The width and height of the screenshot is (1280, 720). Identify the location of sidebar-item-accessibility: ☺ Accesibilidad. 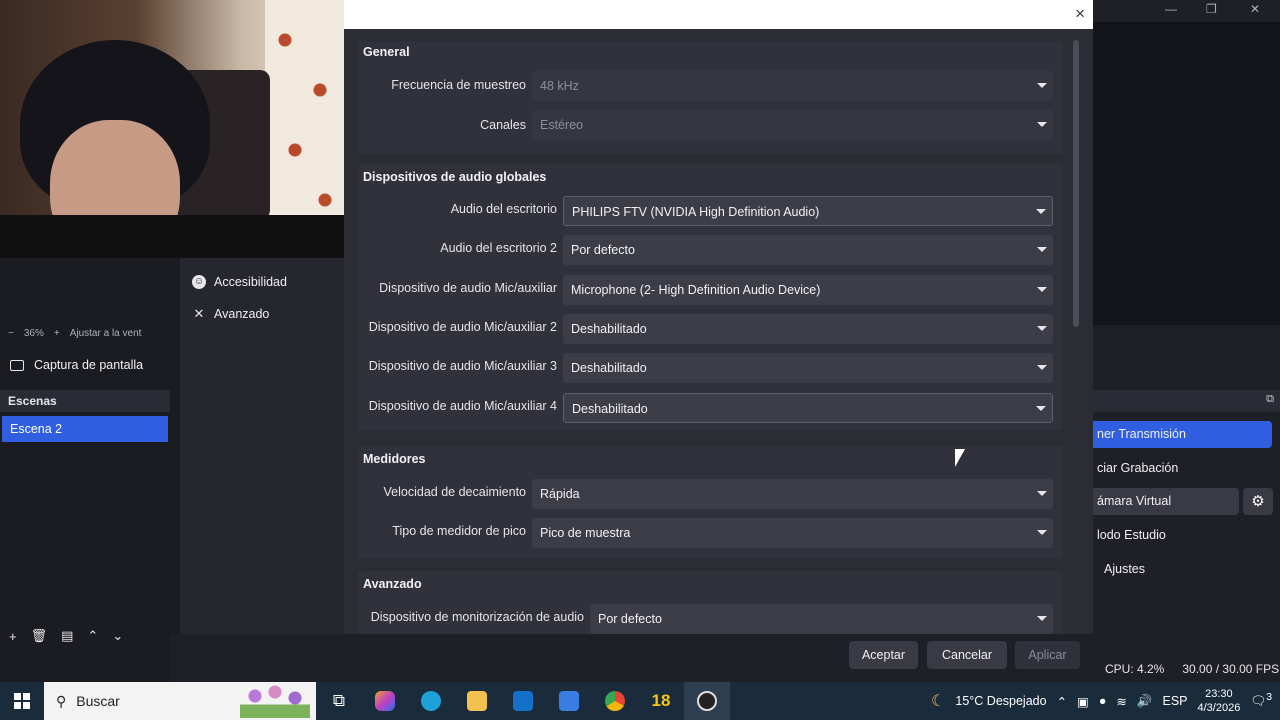
(262, 282).